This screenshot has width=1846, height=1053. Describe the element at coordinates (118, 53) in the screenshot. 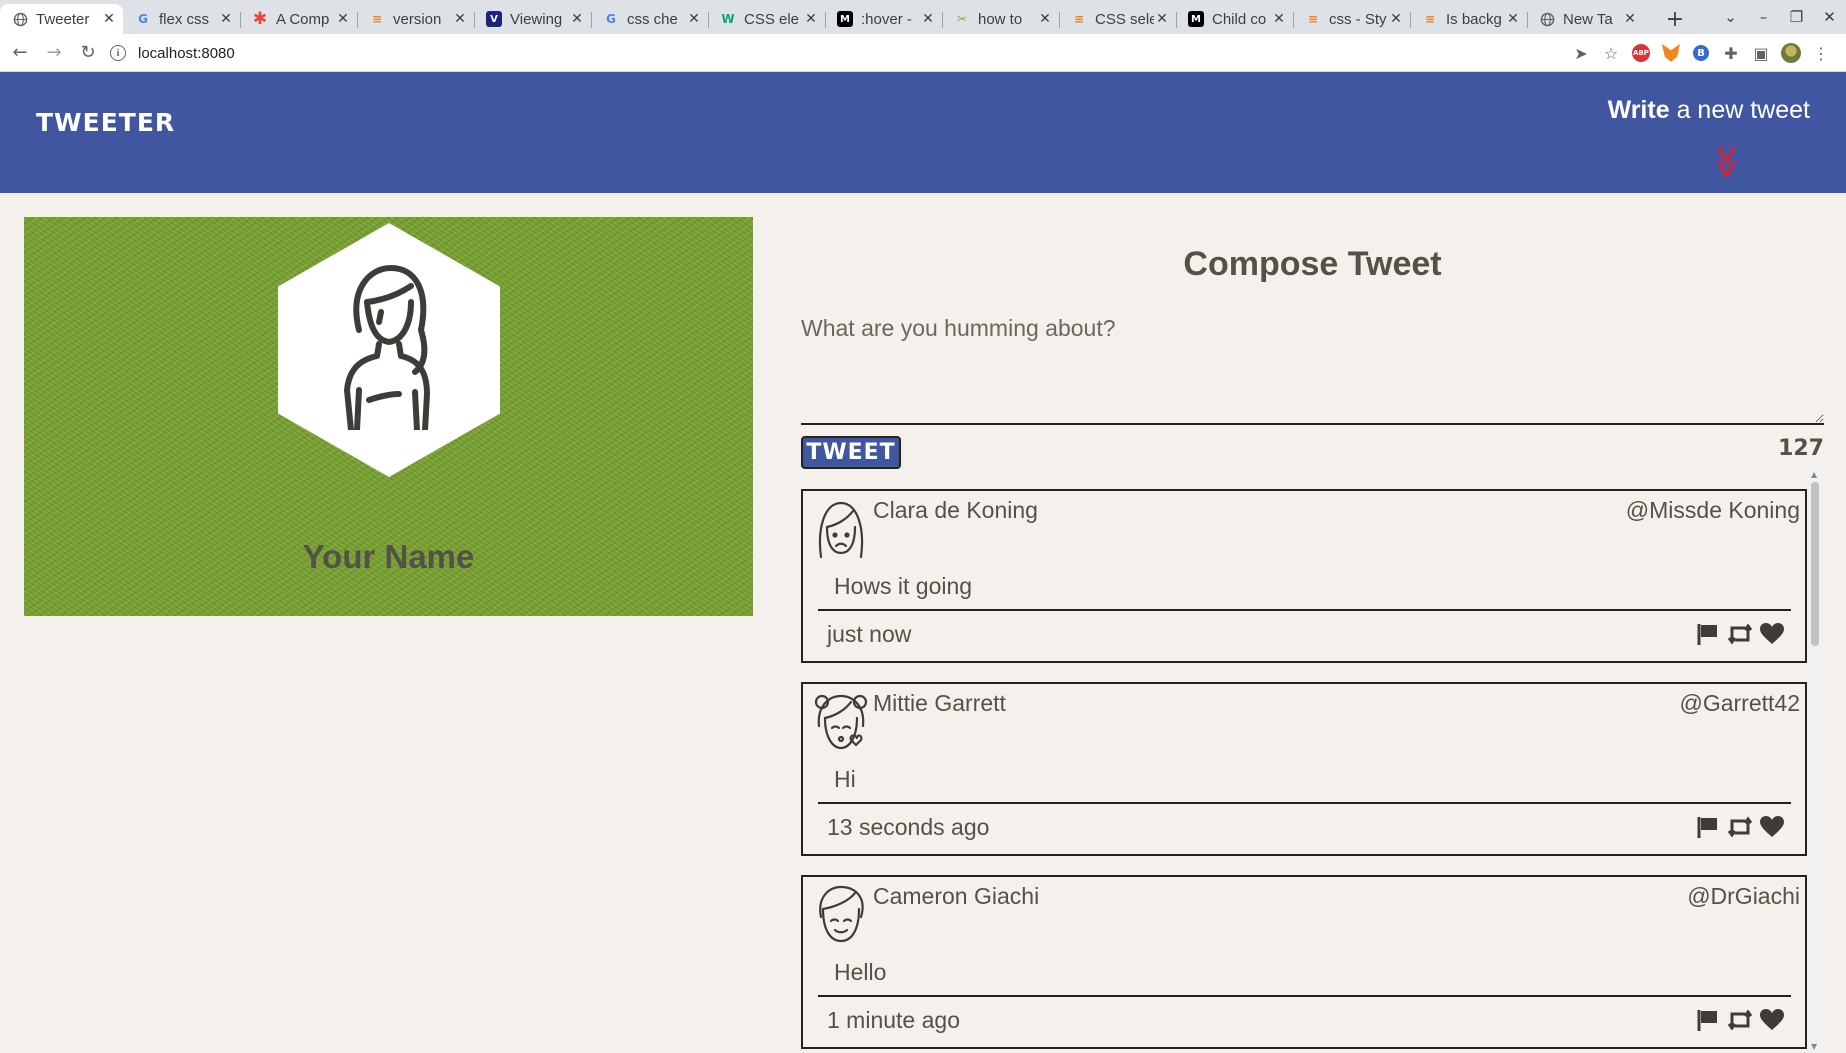

I see `site-info-icon: i` at that location.